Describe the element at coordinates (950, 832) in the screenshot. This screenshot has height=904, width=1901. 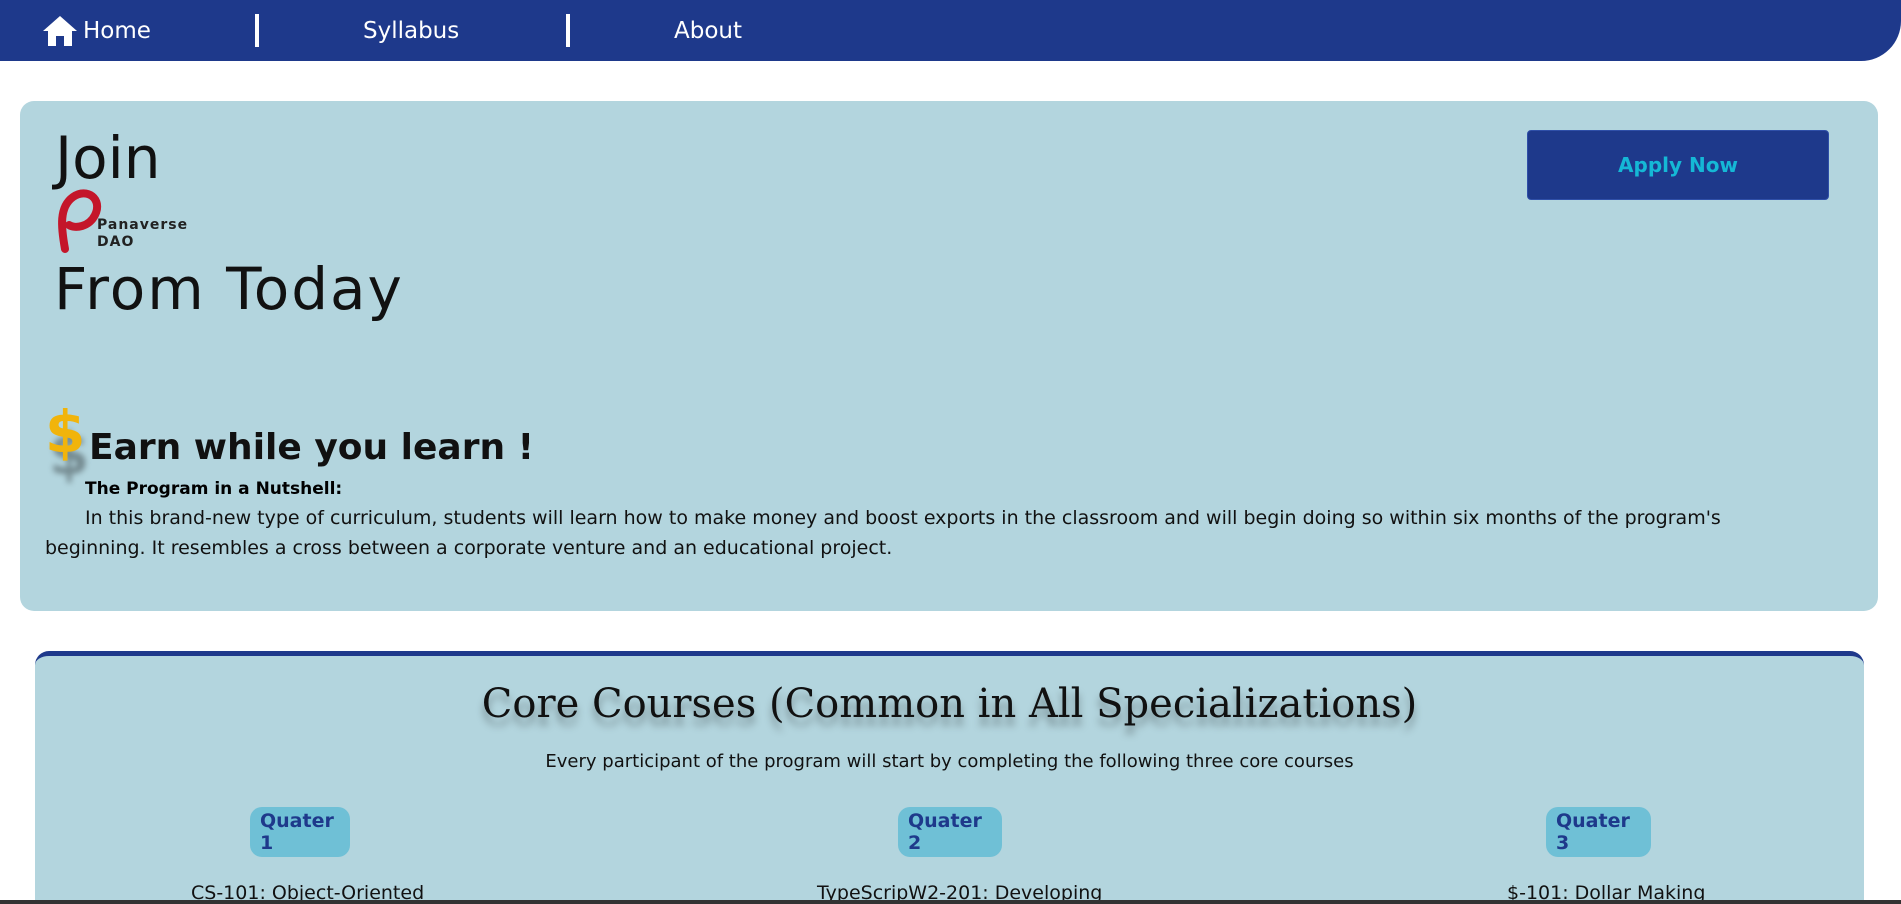
I see `quarter-2-badge: Quater 2` at that location.